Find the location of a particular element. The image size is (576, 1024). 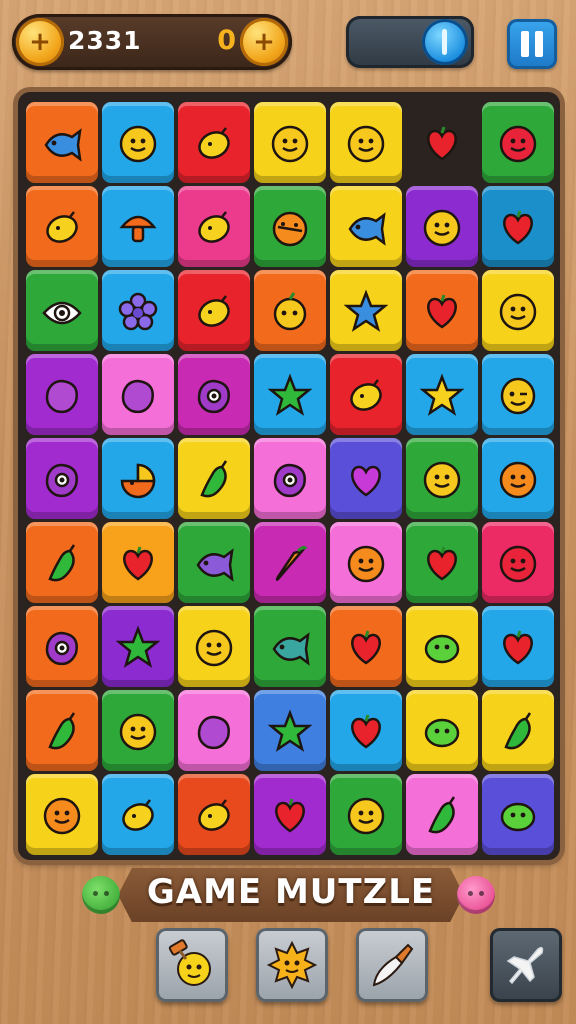

plane-icon is located at coordinates (525, 965).